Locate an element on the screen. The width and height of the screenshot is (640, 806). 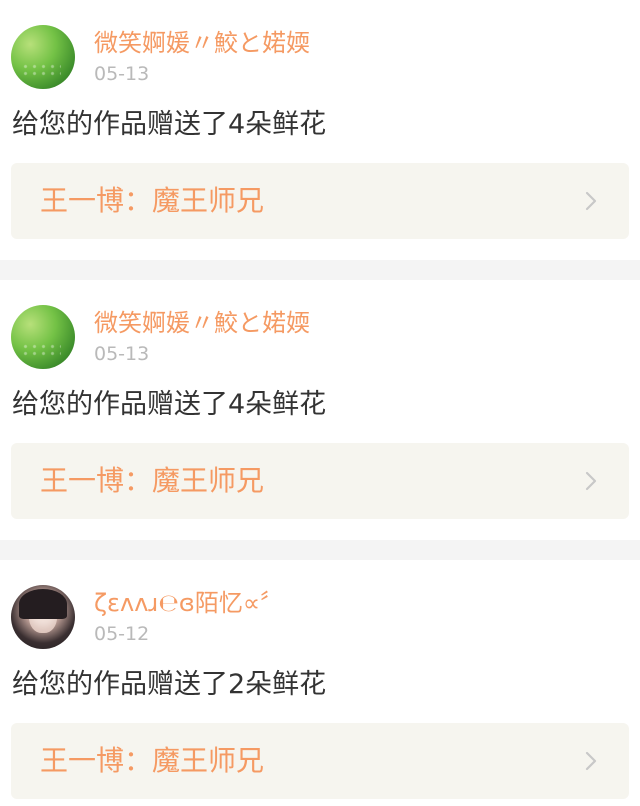
user-name: ζεʌʌɹ℮ɞ陌忆∝〞 is located at coordinates (189, 603).